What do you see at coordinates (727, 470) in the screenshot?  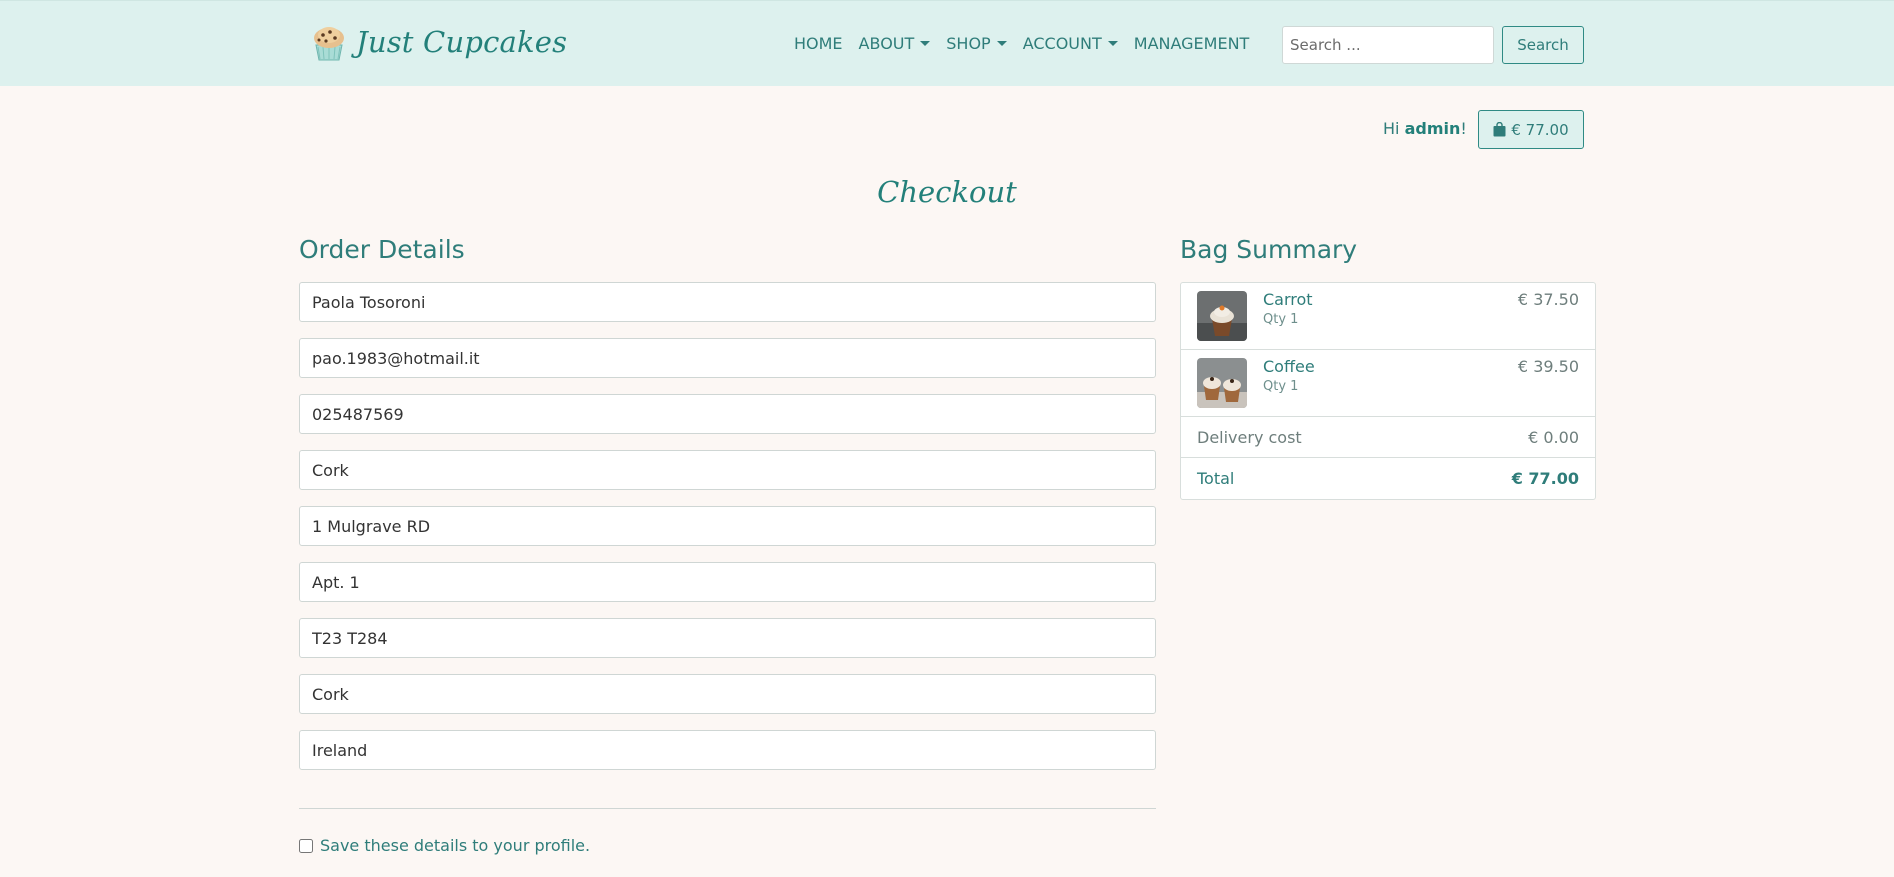 I see `town-field` at bounding box center [727, 470].